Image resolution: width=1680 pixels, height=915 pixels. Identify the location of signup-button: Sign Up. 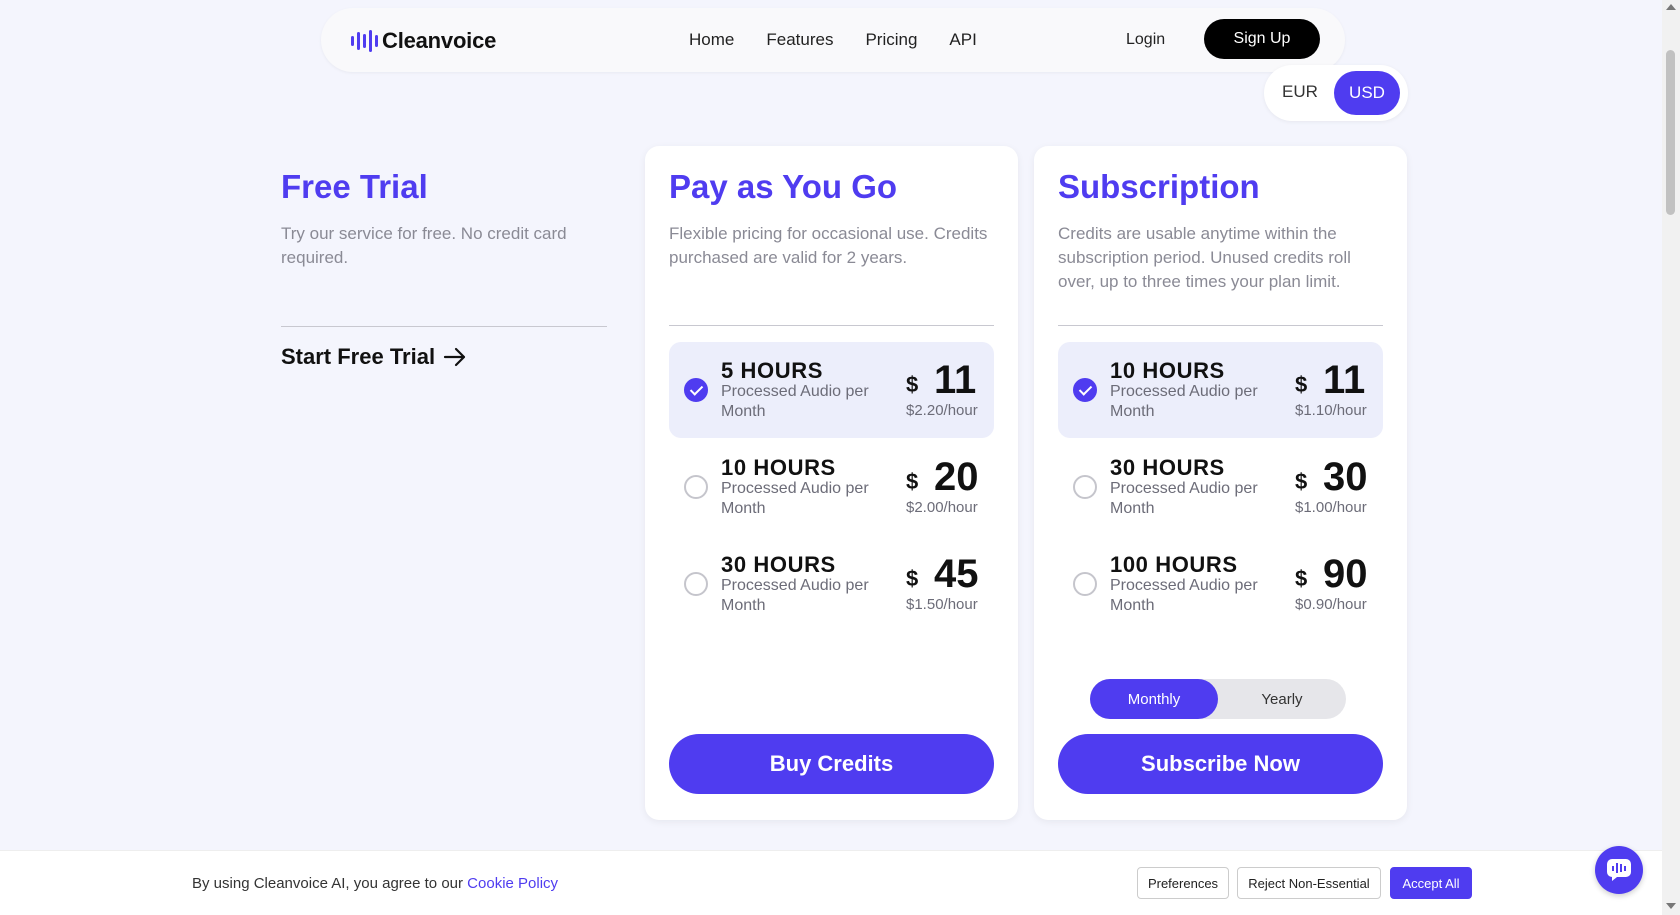
(1262, 39).